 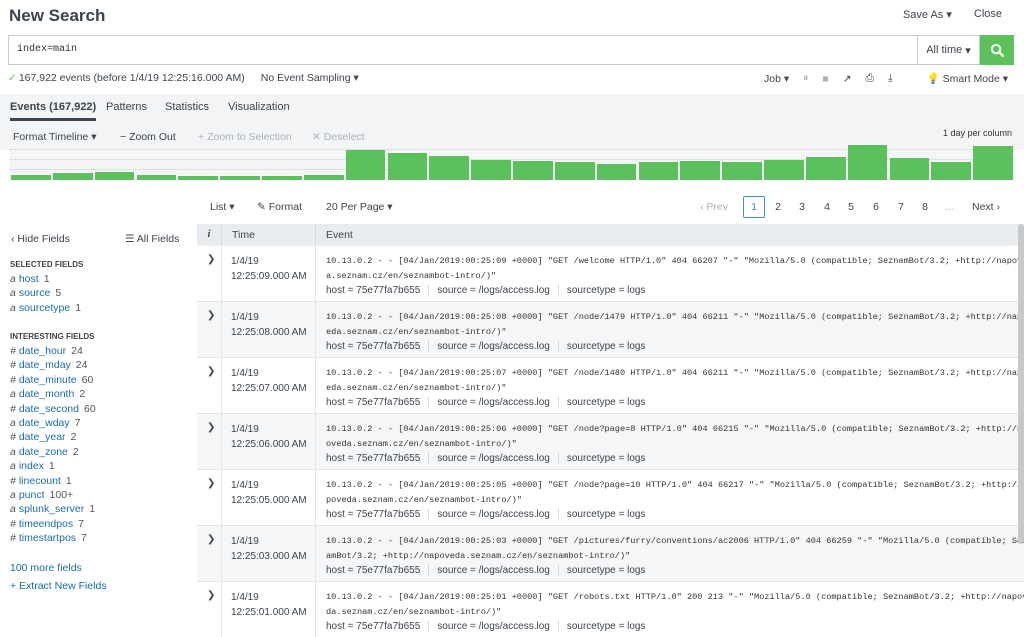 I want to click on tab-events: Events (167,922), so click(x=53, y=111).